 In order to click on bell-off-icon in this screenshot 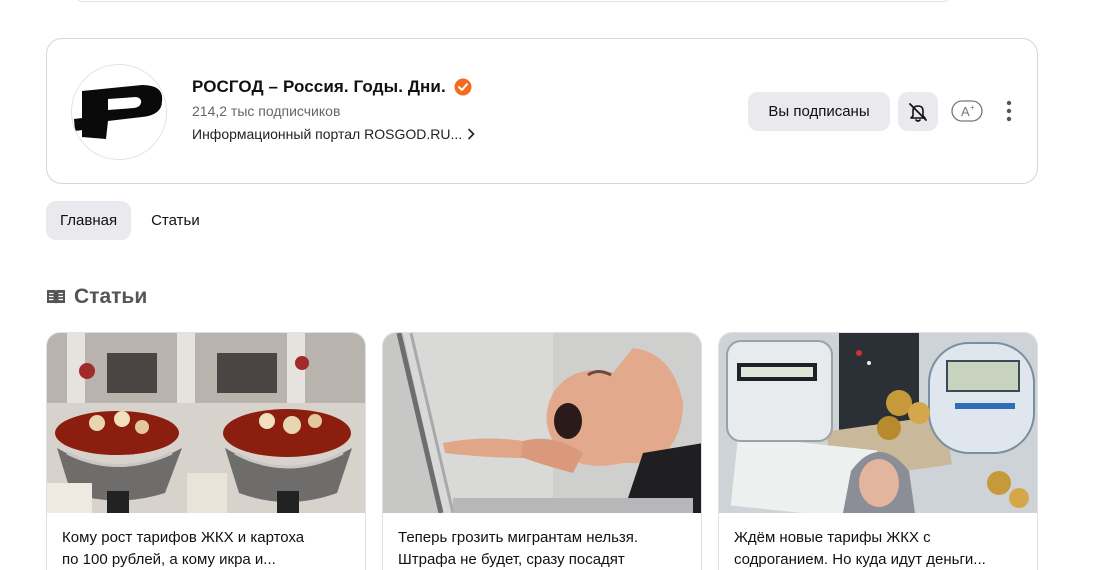, I will do `click(918, 112)`.